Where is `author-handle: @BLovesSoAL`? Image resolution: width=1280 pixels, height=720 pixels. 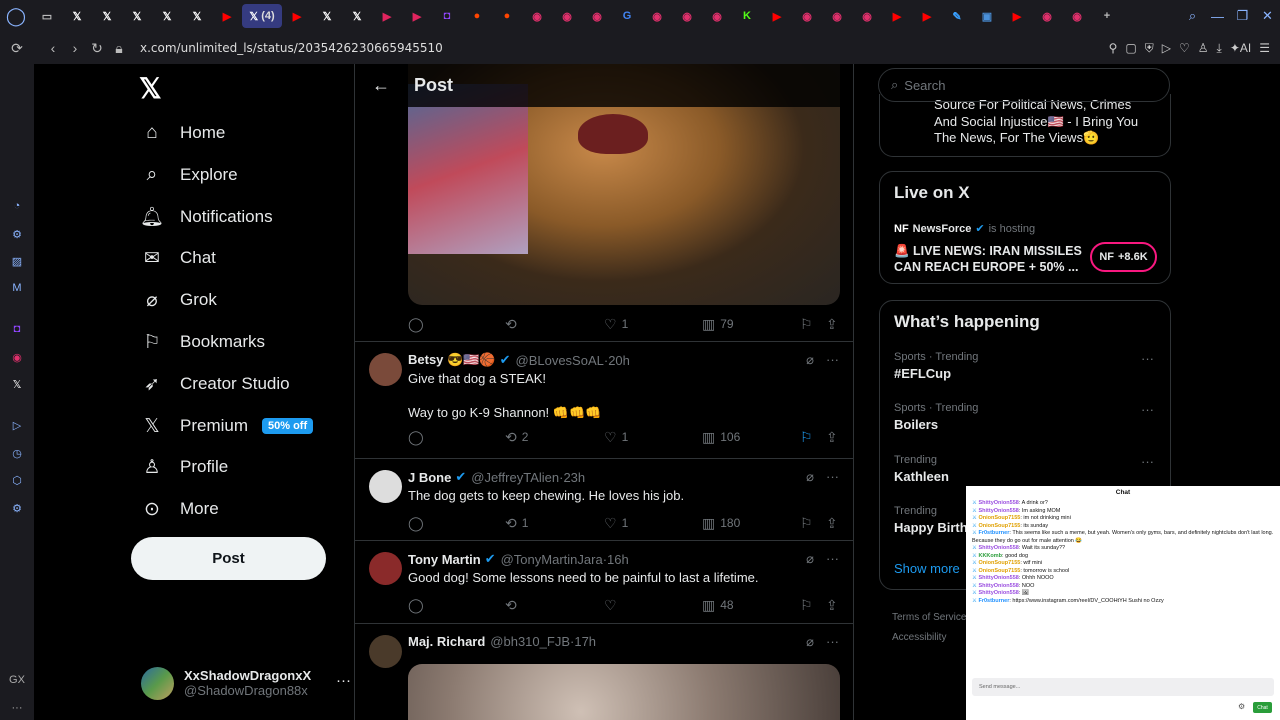
author-handle: @BLovesSoAL is located at coordinates (560, 360).